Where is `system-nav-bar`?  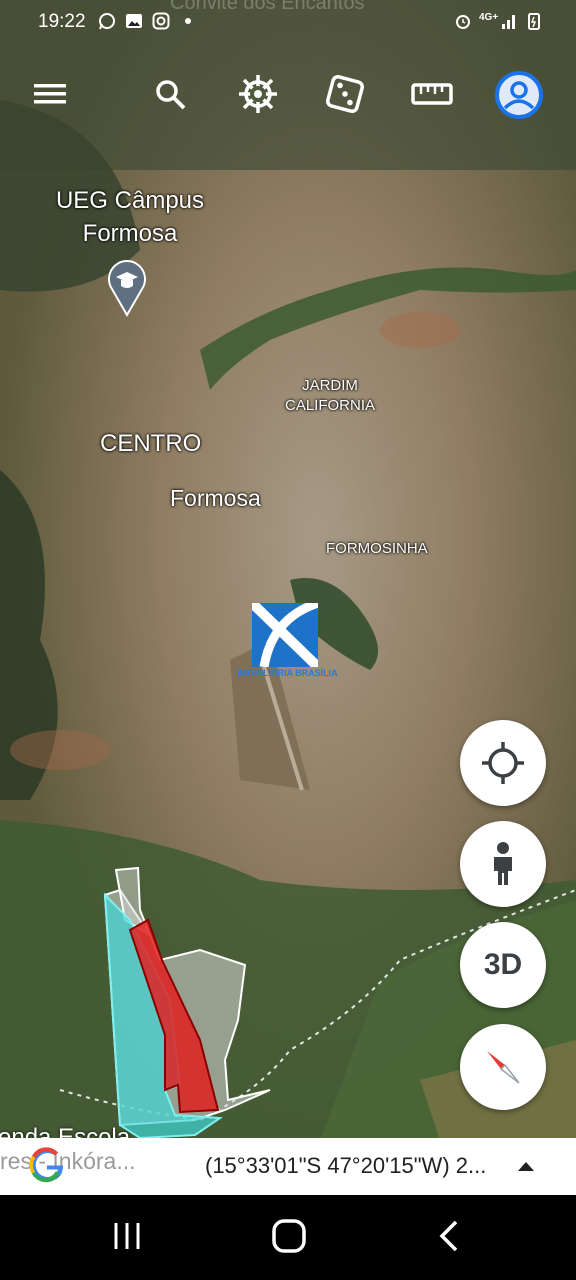
system-nav-bar is located at coordinates (288, 1237).